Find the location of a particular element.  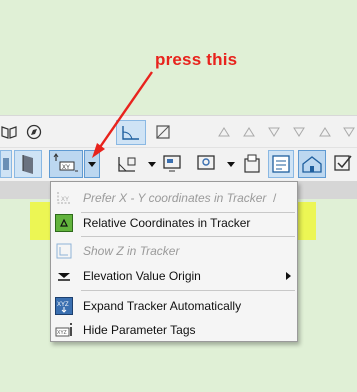

toolbar-divider is located at coordinates (178, 147).